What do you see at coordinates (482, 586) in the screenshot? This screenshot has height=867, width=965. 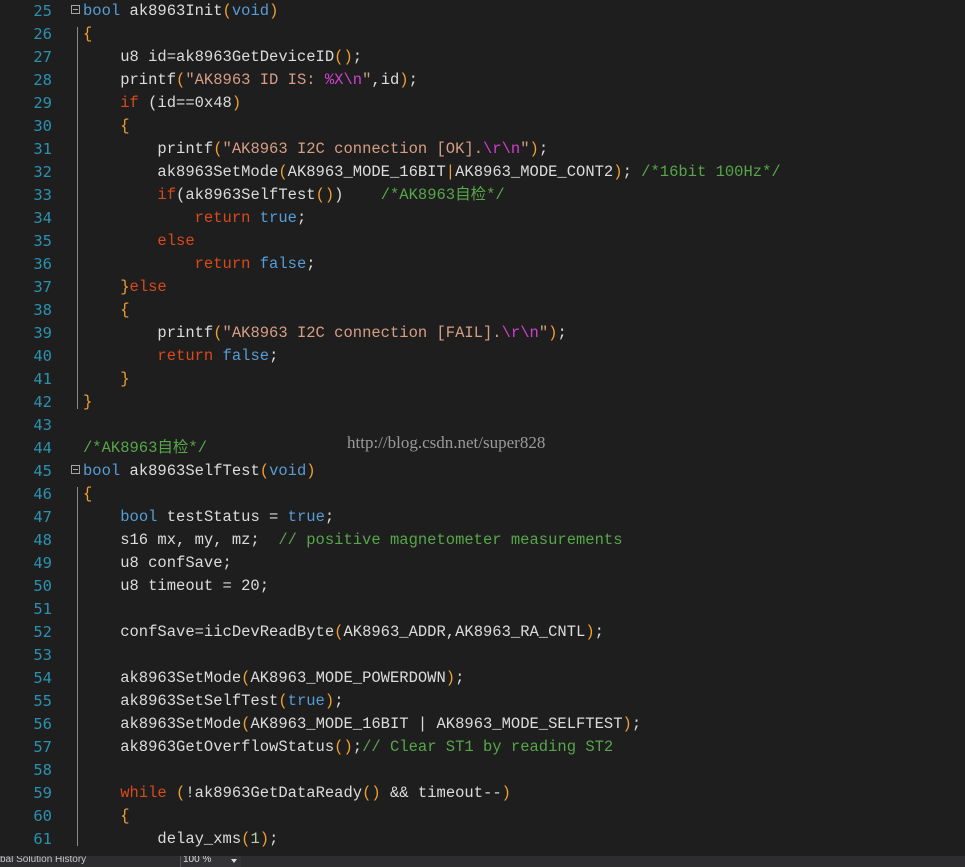 I see `code-line: 50 u8 timeout = 20;` at bounding box center [482, 586].